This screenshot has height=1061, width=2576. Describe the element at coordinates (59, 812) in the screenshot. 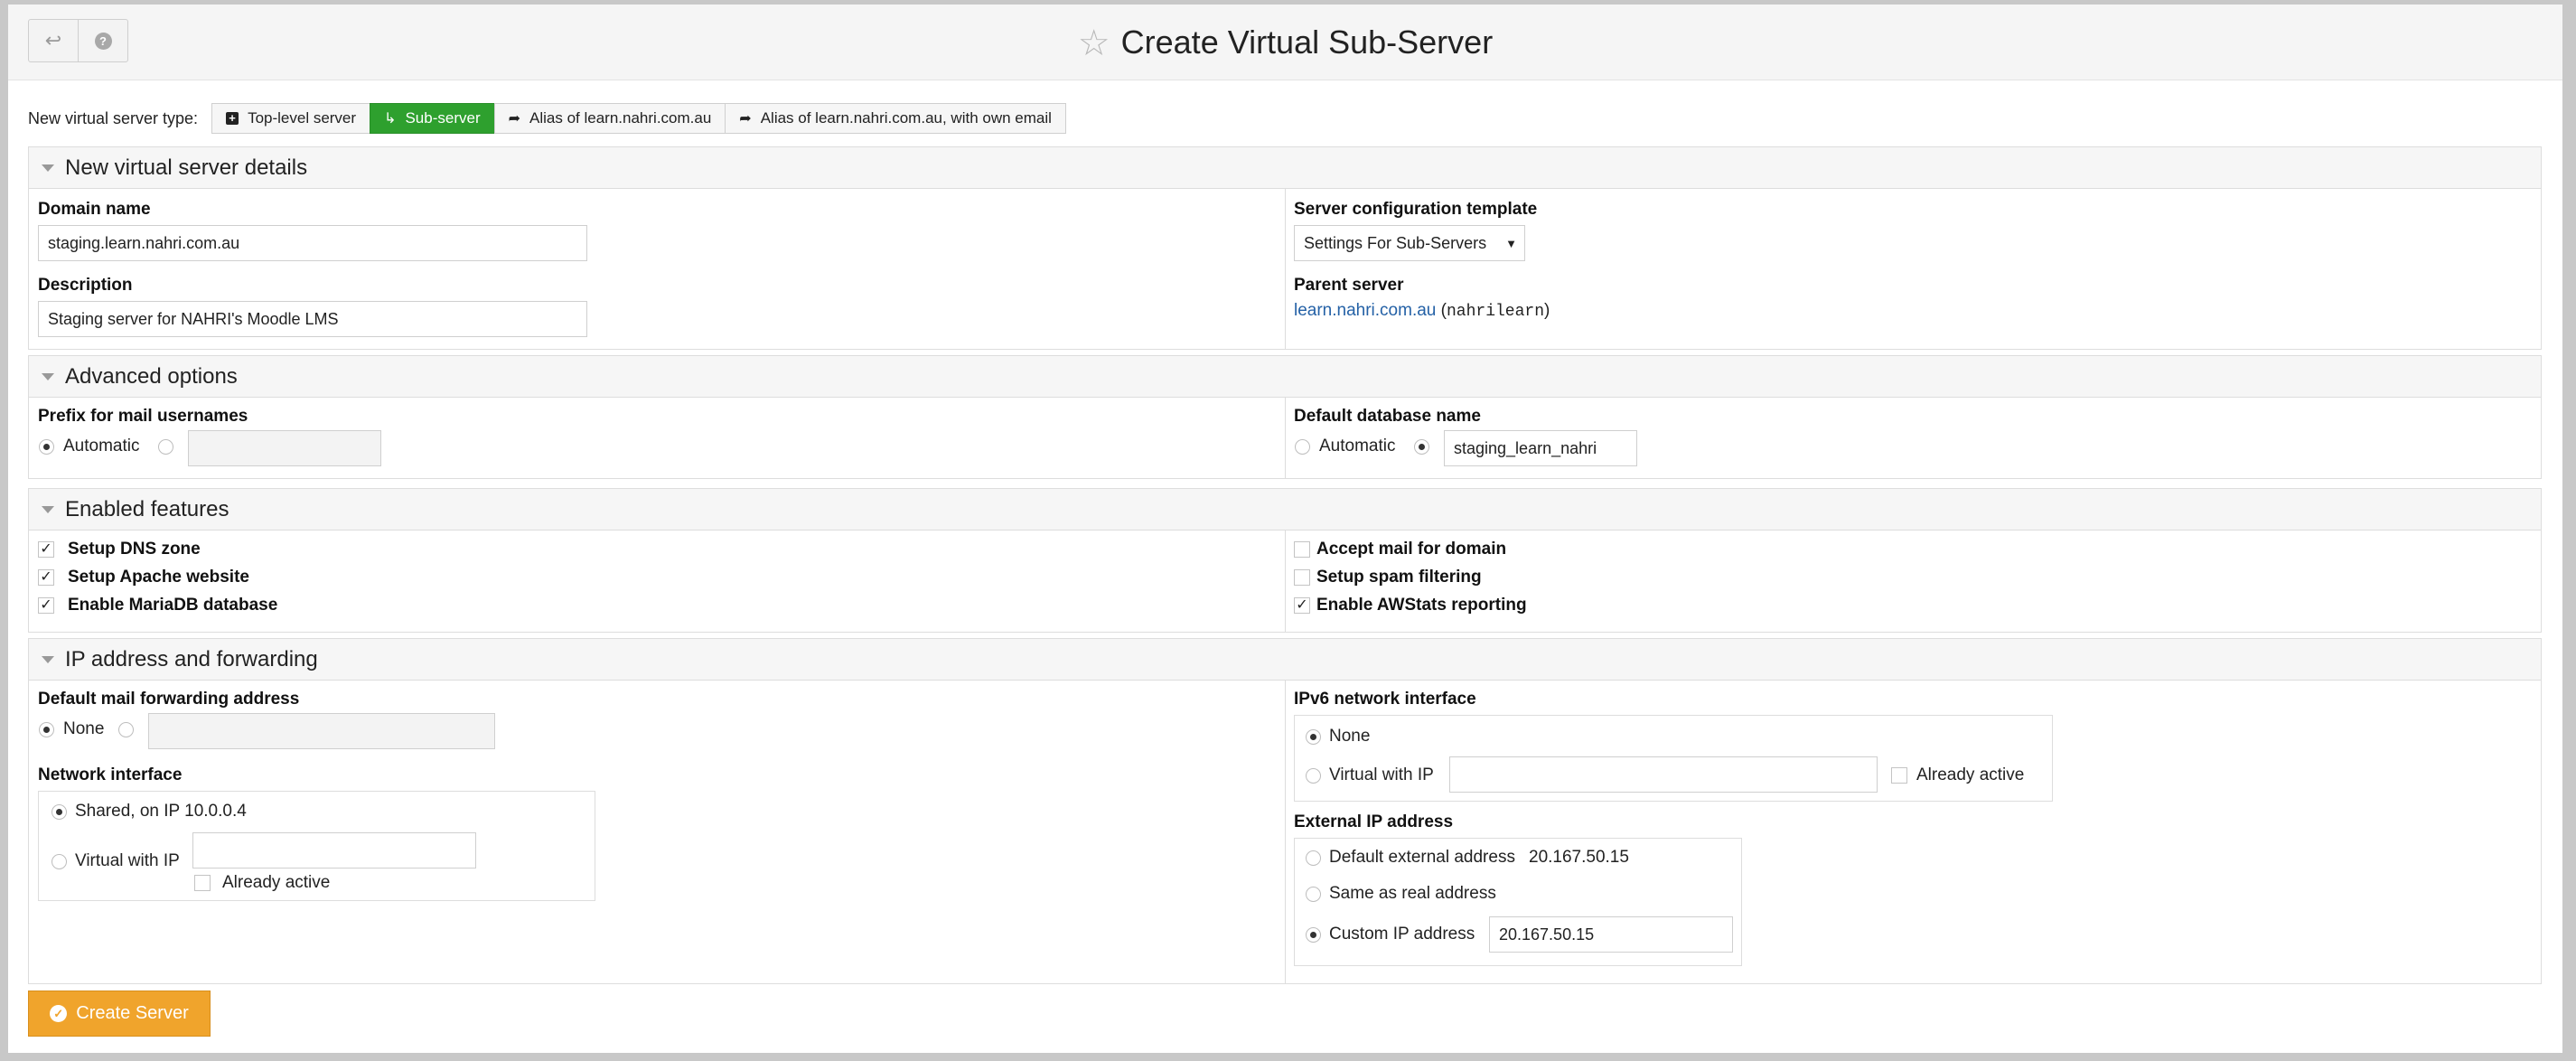

I see `netif-shared-radio` at that location.